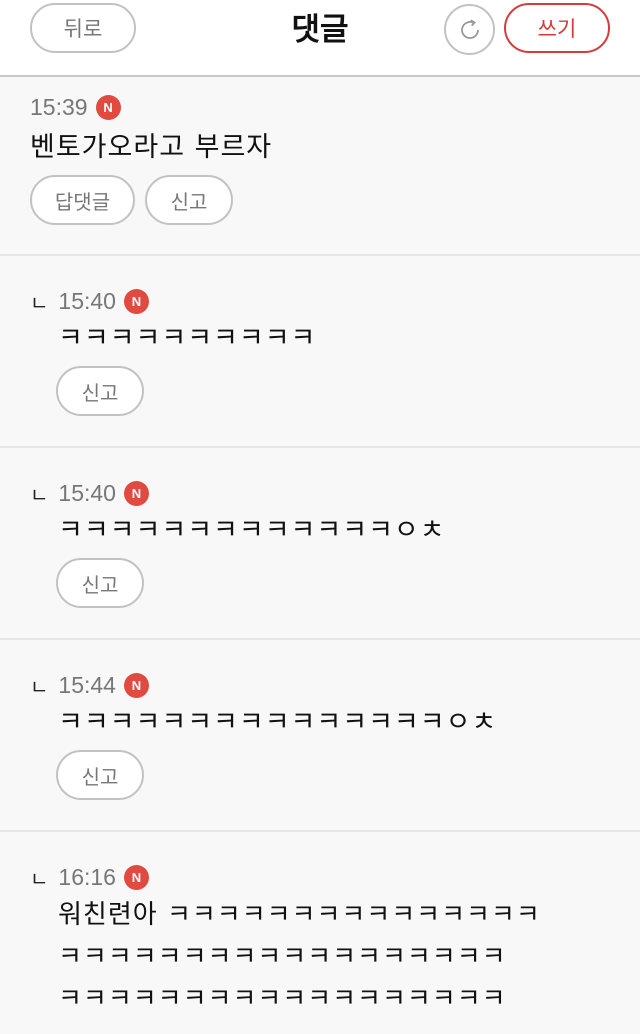 This screenshot has height=1034, width=640. What do you see at coordinates (187, 338) in the screenshot?
I see `comment-text: ㅋㅋㅋㅋㅋㅋㅋㅋㅋㅋ` at bounding box center [187, 338].